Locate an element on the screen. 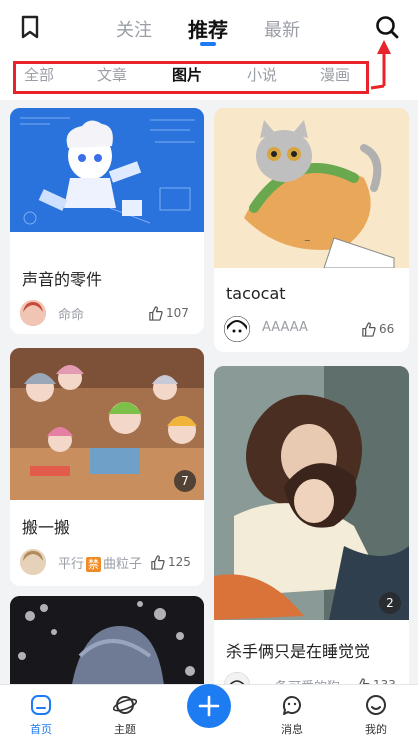  subtab-all: 全部 is located at coordinates (39, 74).